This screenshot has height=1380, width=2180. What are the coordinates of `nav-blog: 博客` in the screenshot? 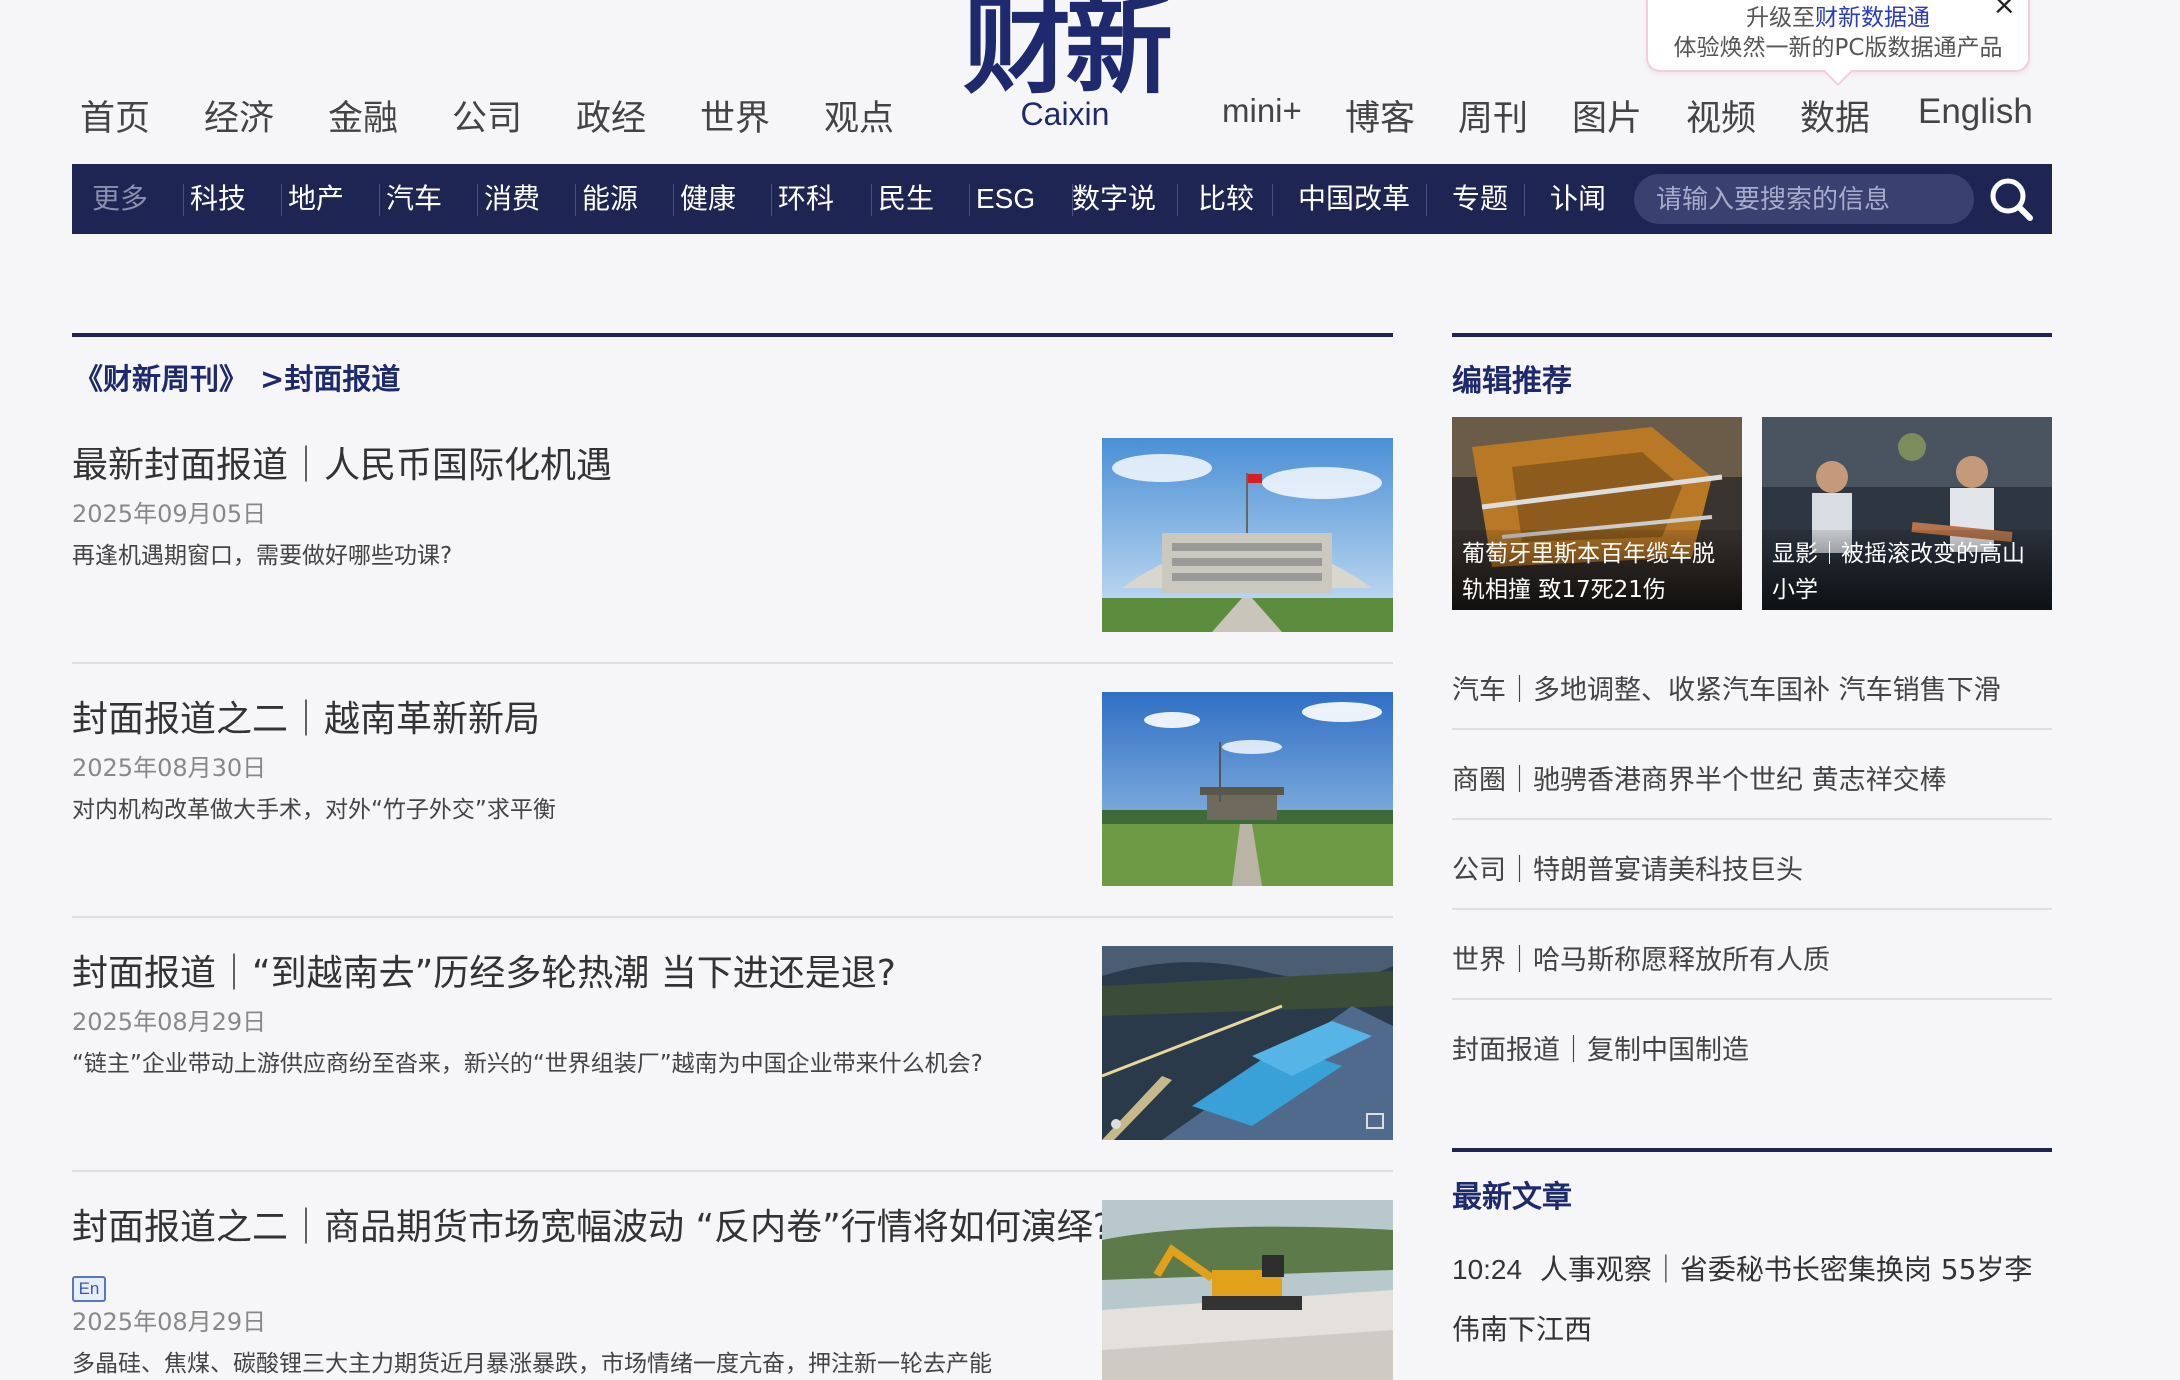 It's located at (1380, 115).